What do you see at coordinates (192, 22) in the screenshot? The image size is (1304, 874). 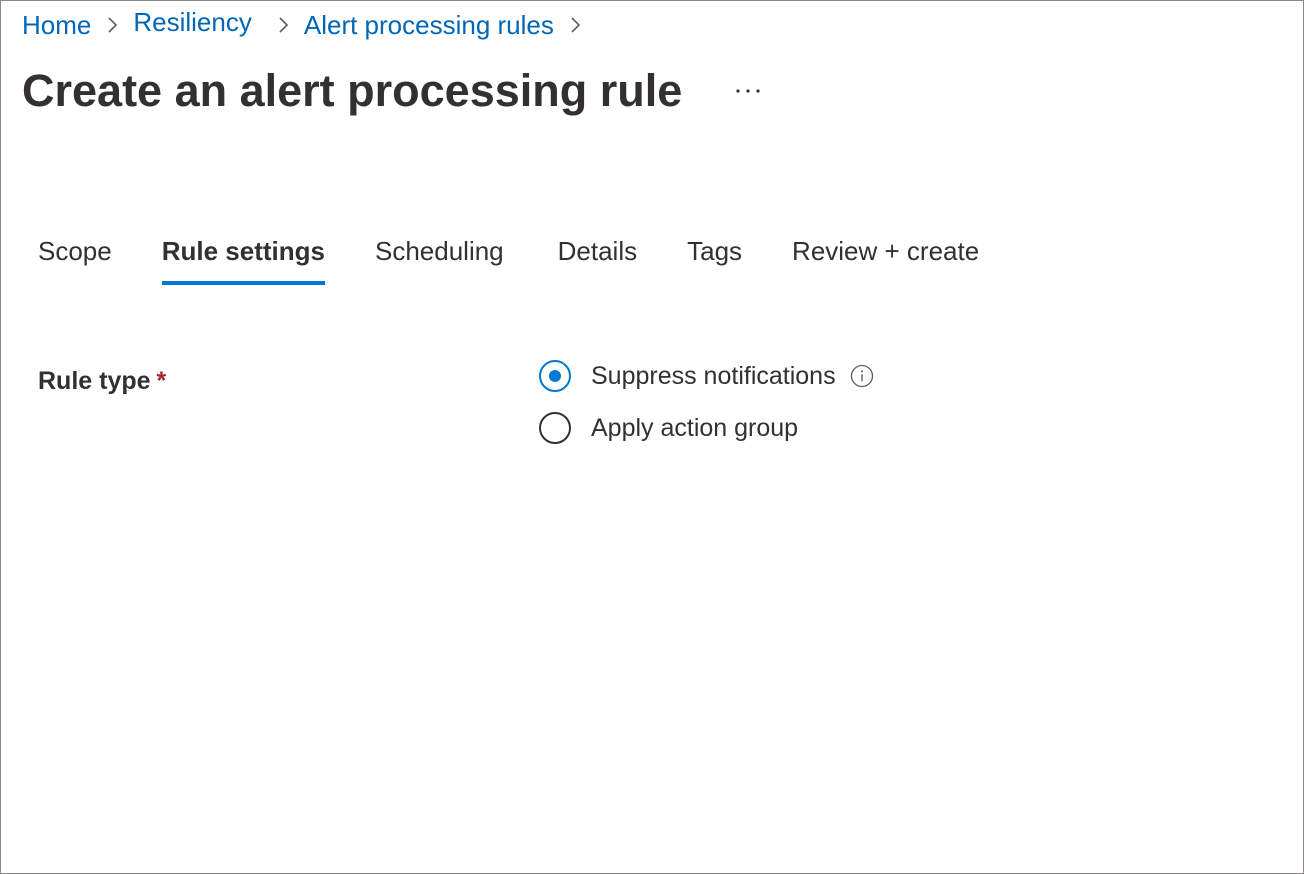 I see `breadcrumb-resiliency: Resiliency` at bounding box center [192, 22].